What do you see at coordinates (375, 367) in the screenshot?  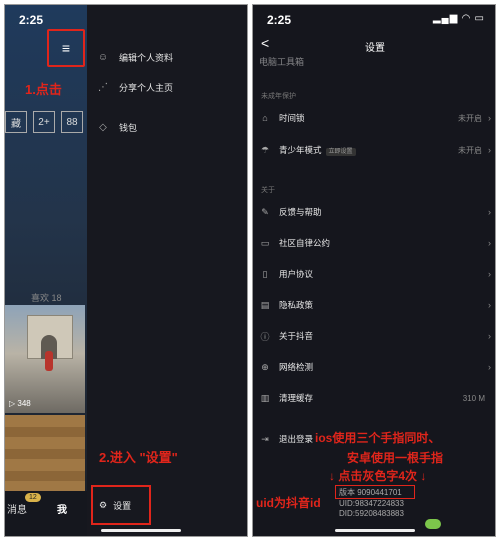 I see `row-network-check: ⊕ 网络检测 ›` at bounding box center [375, 367].